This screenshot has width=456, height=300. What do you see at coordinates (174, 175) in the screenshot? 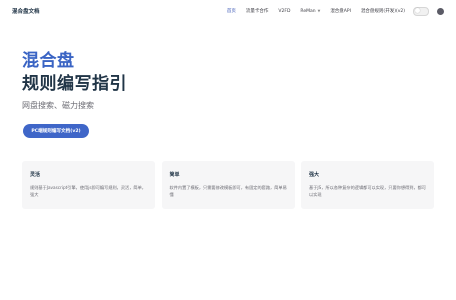
I see `feature-title: 简单` at bounding box center [174, 175].